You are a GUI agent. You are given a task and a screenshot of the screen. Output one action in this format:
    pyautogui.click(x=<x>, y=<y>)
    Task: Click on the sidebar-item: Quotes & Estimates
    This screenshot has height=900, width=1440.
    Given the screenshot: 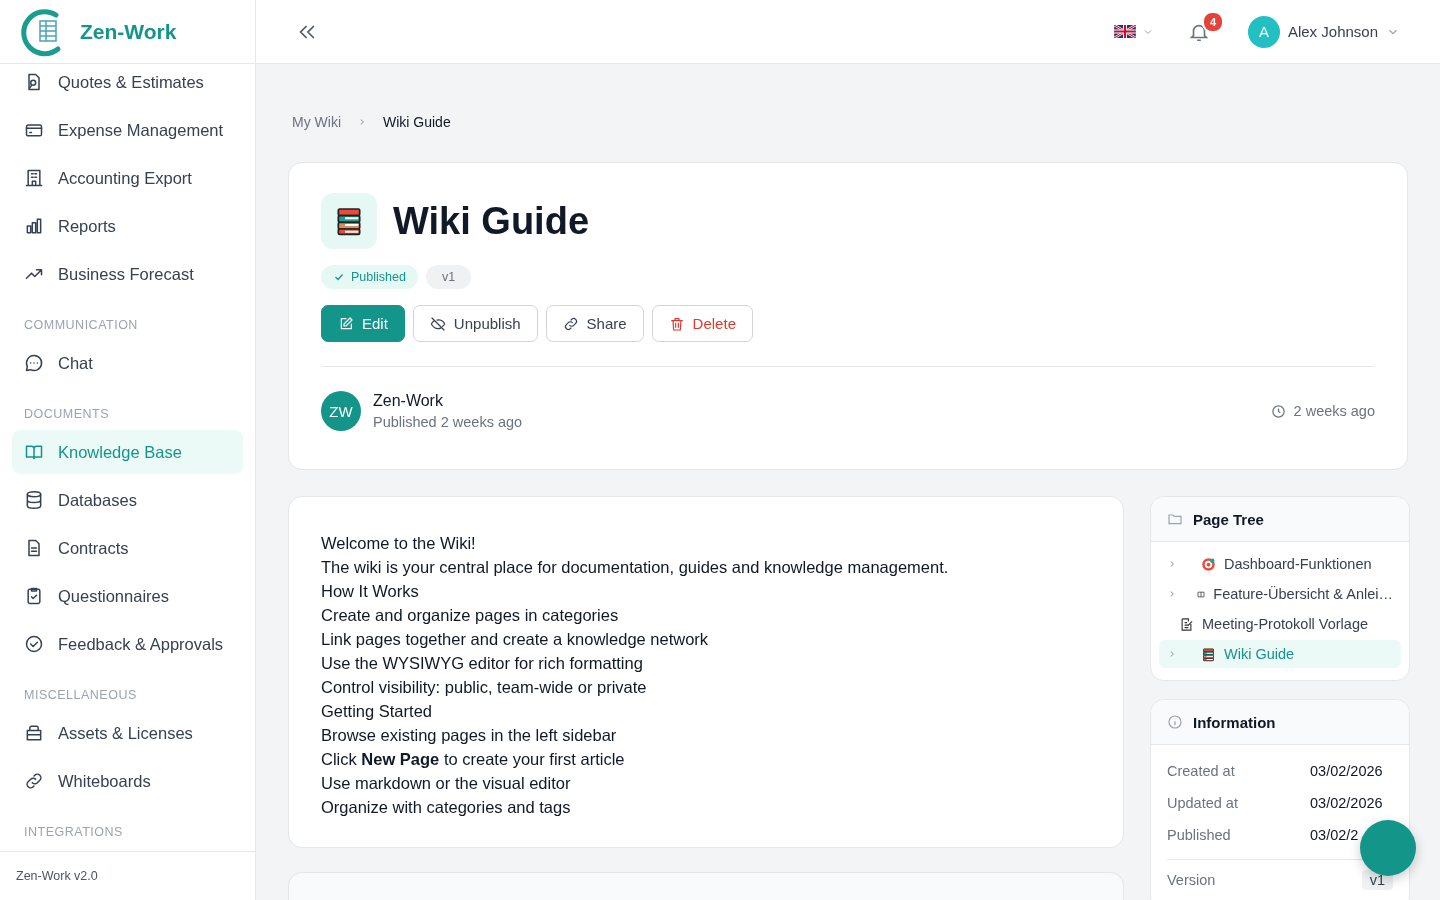 What is the action you would take?
    pyautogui.click(x=127, y=82)
    